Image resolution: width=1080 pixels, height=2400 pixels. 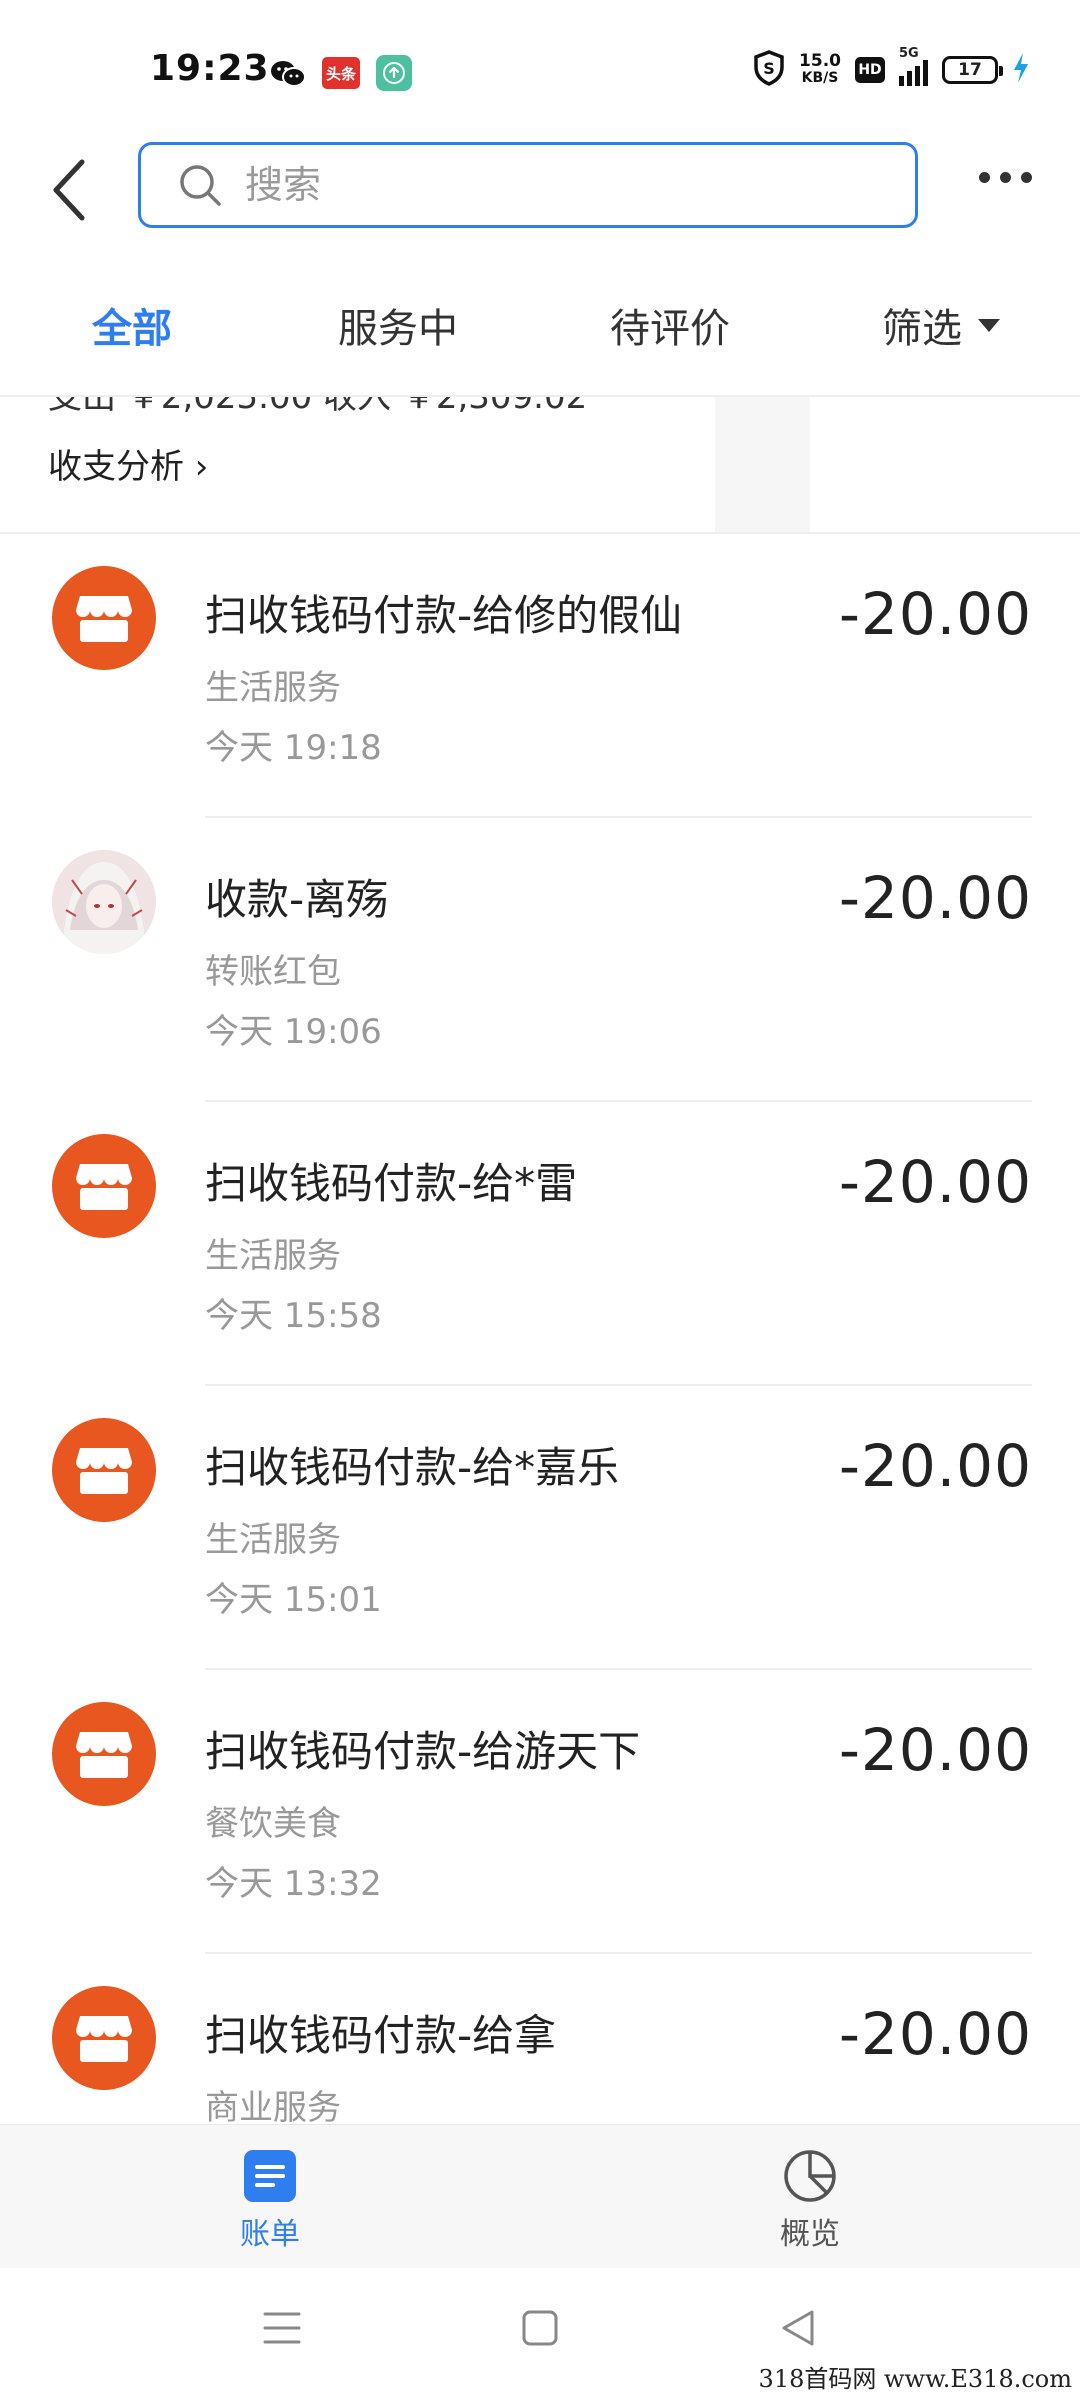 What do you see at coordinates (394, 73) in the screenshot?
I see `upload-icon` at bounding box center [394, 73].